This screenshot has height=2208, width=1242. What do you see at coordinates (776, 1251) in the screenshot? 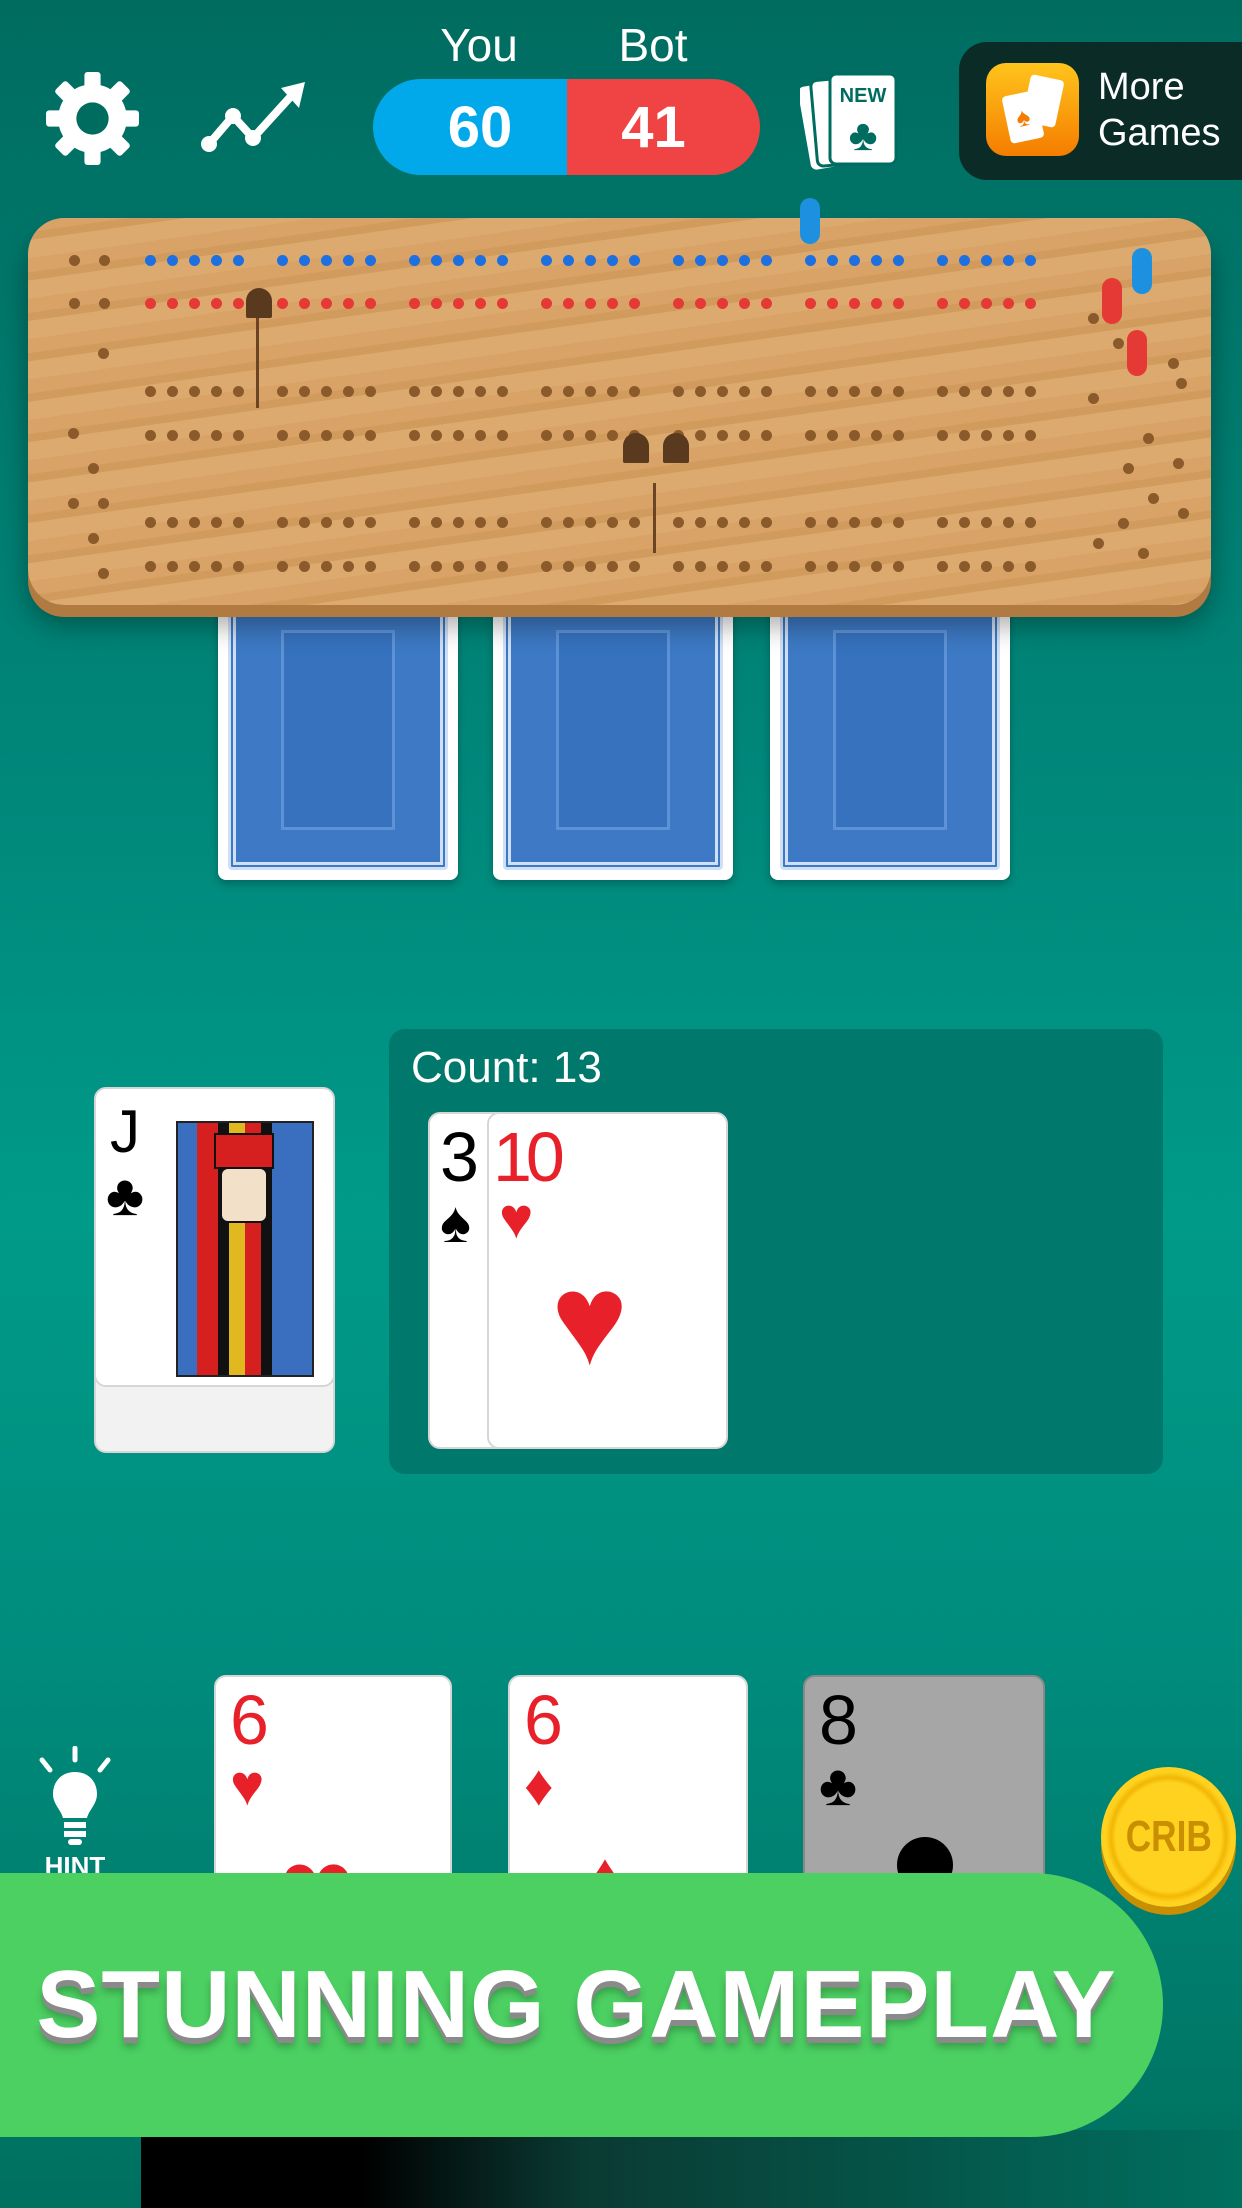
I see `play-area: Count: 13 3 ♠ 10 ♥ ♥` at bounding box center [776, 1251].